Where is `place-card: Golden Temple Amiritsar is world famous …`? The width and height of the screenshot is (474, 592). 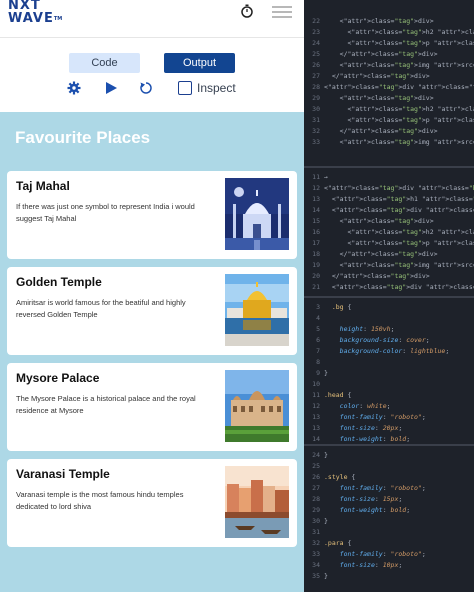
place-card: Golden Temple Amiritsar is world famous … is located at coordinates (152, 311).